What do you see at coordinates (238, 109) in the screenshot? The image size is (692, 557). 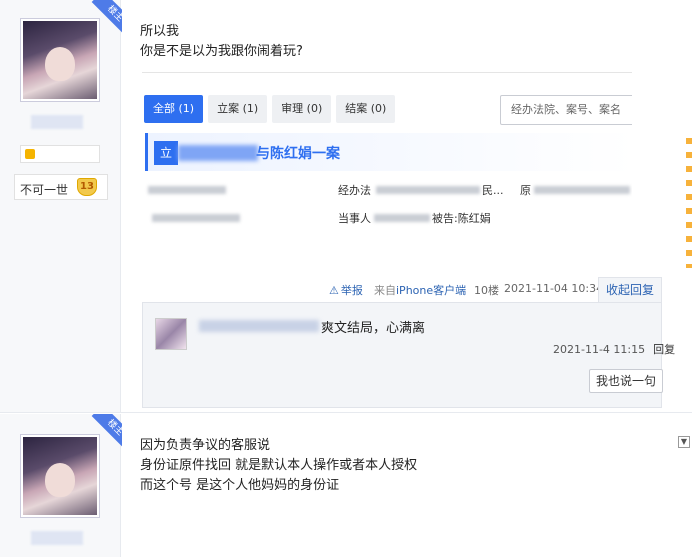 I see `tab-filed: 立案 (1)` at bounding box center [238, 109].